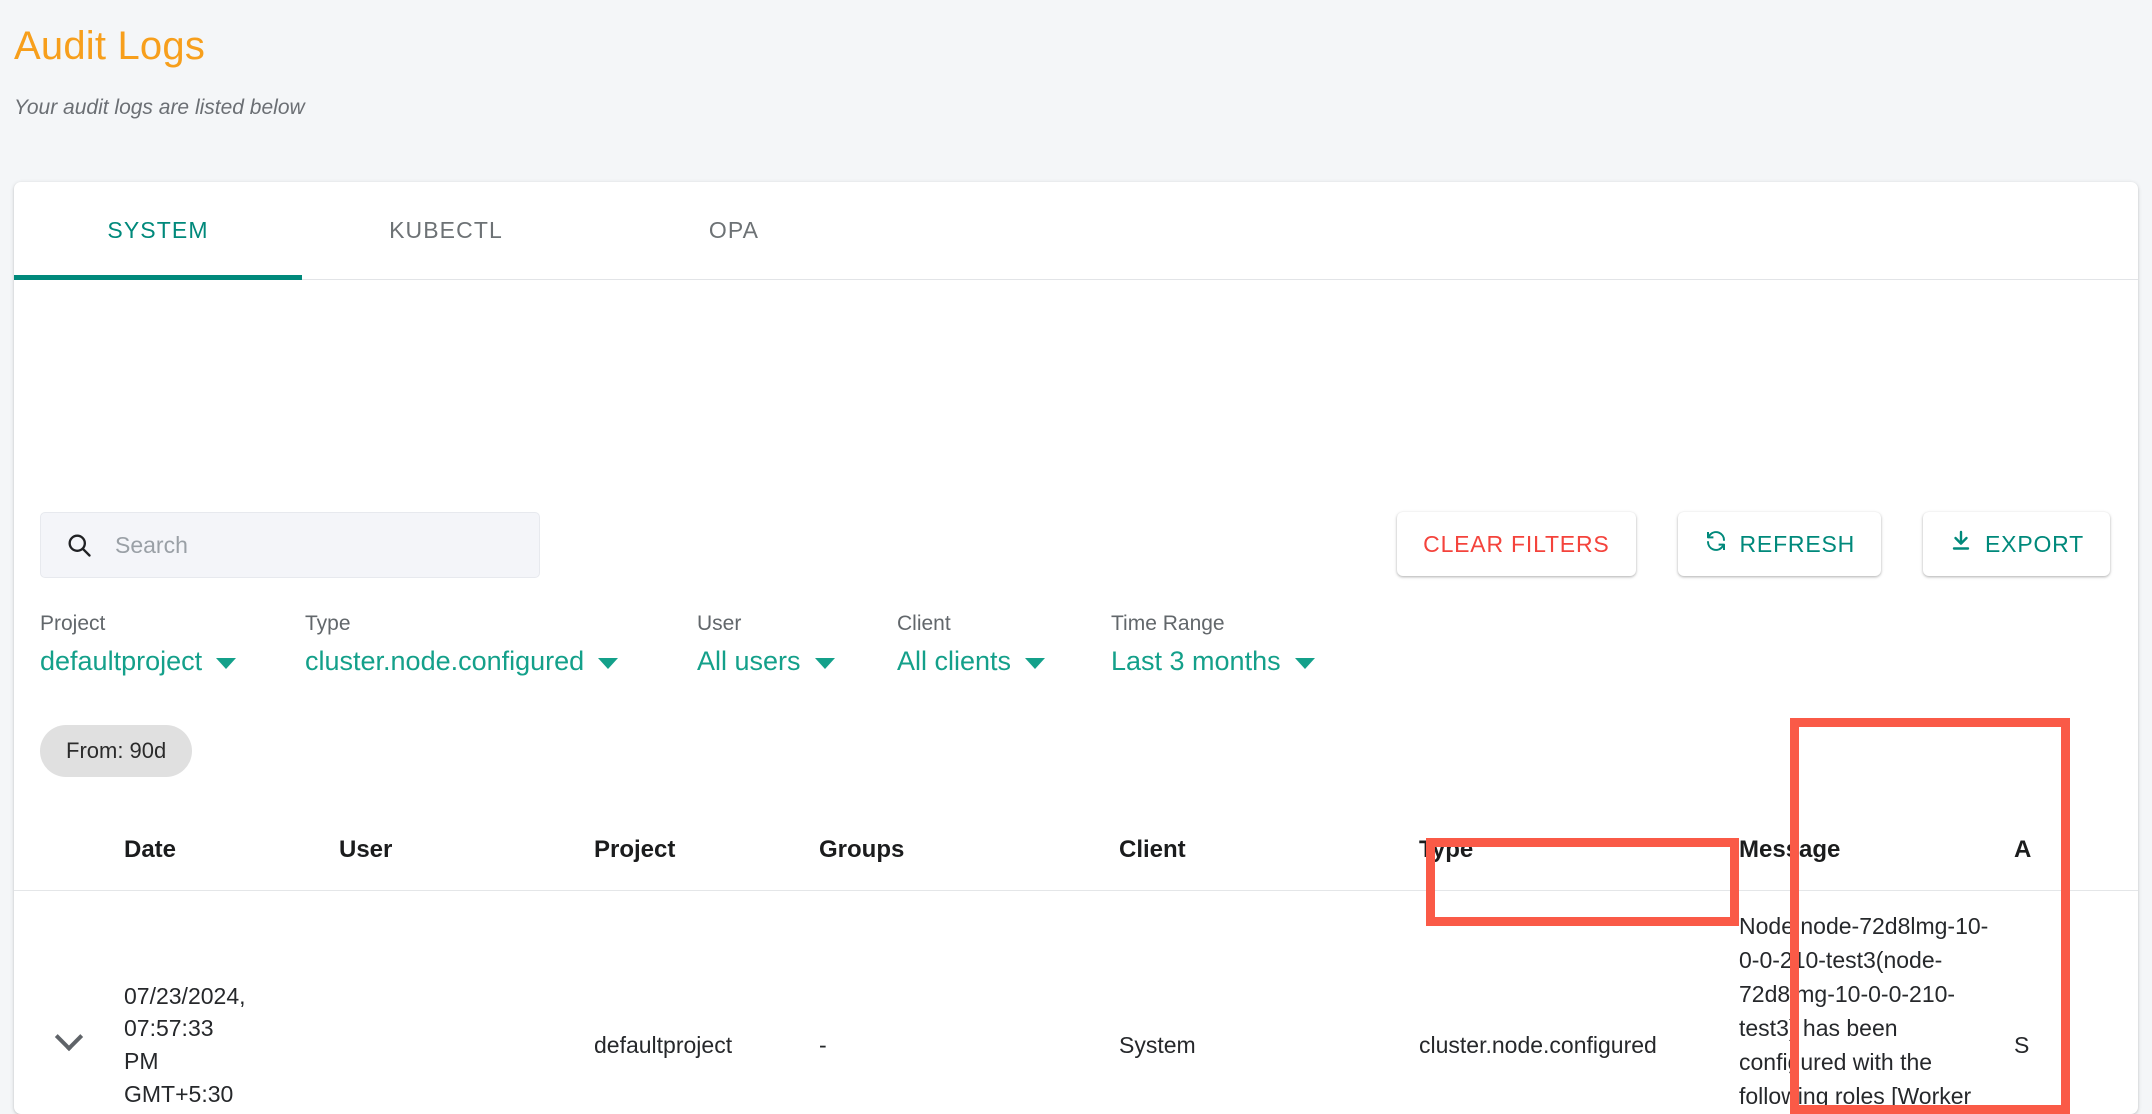 This screenshot has height=1114, width=2152. What do you see at coordinates (73, 623) in the screenshot?
I see `filter-project-label: Project` at bounding box center [73, 623].